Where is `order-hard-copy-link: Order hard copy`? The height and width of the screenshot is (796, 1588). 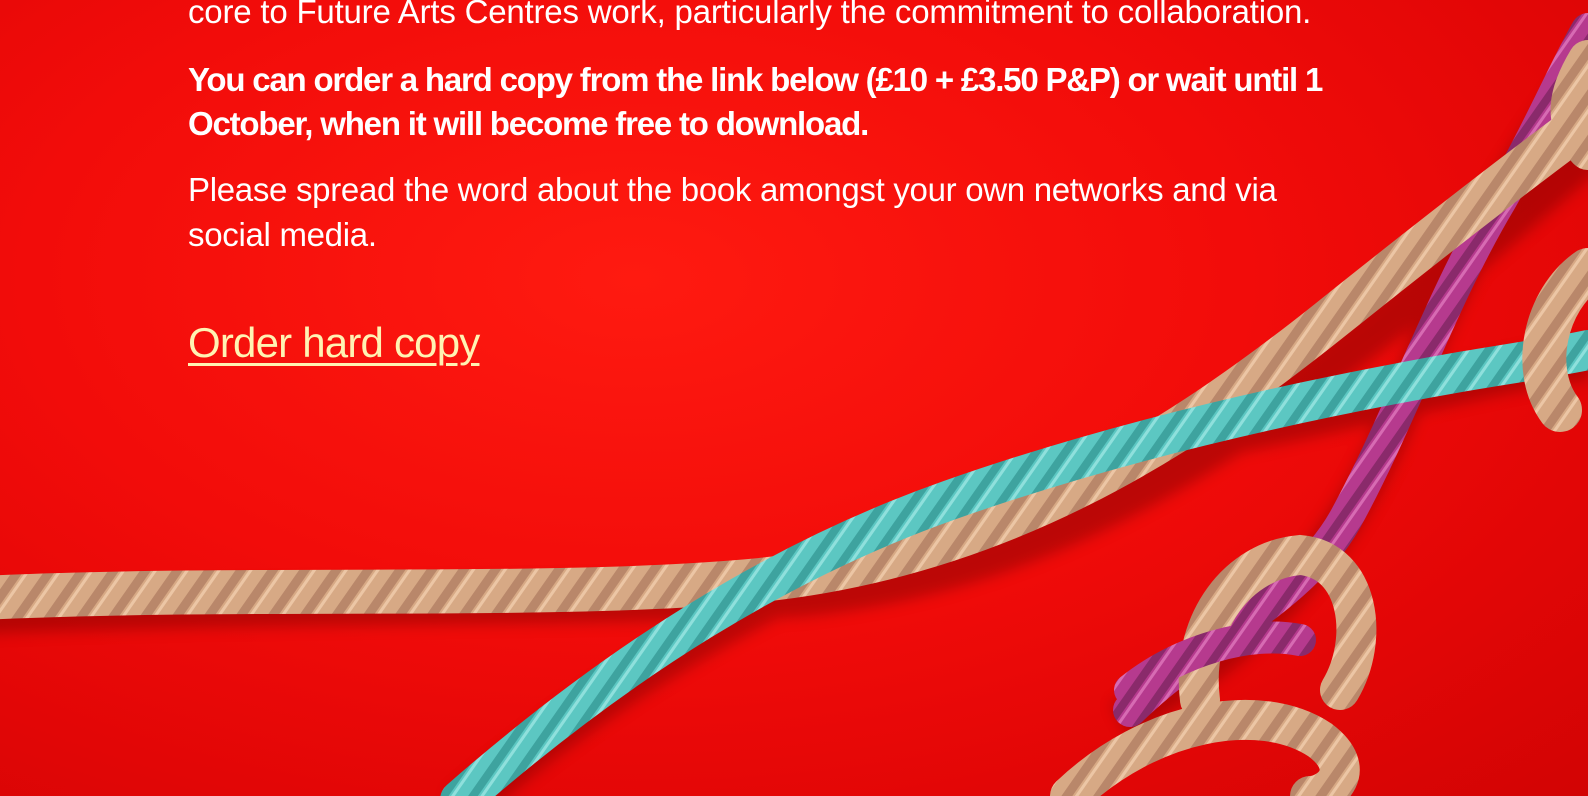
order-hard-copy-link: Order hard copy is located at coordinates (334, 343).